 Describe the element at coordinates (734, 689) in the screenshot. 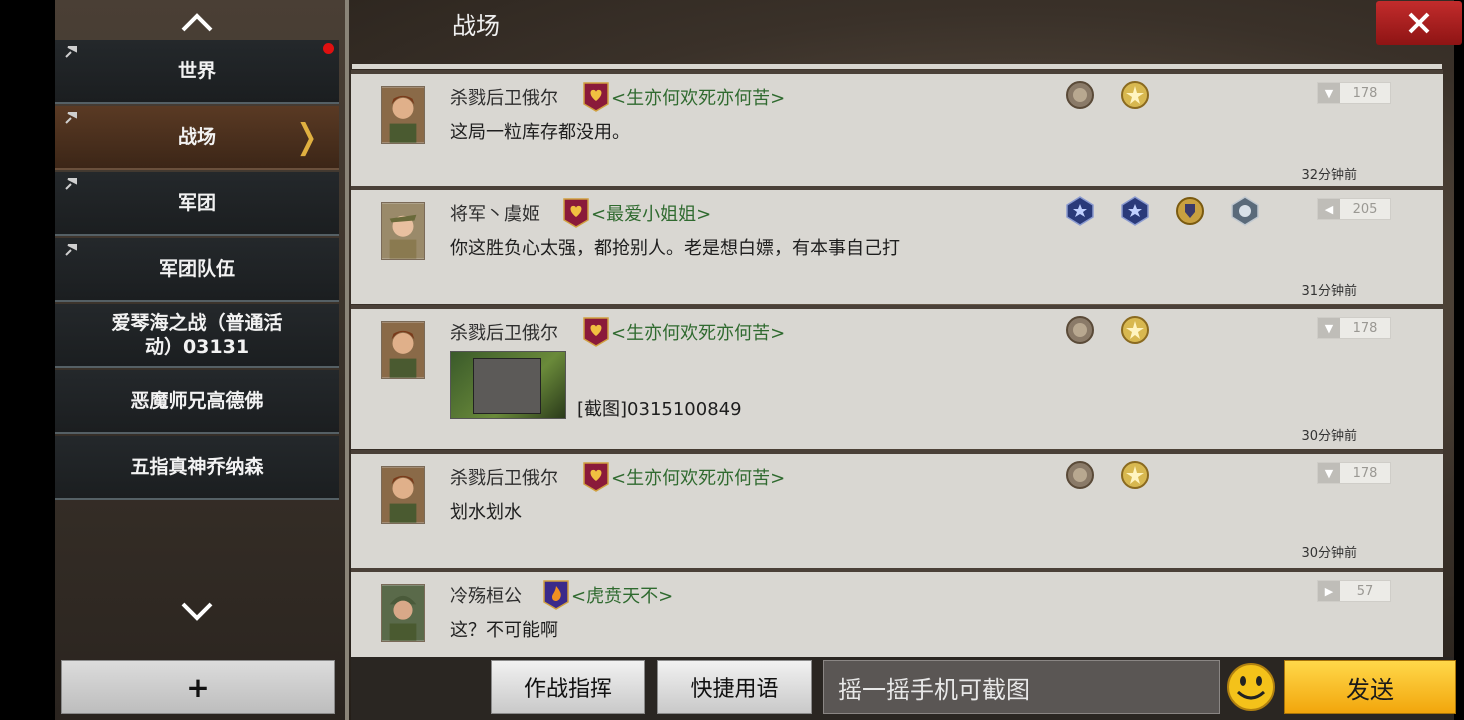

I see `quick-phrases-label: 快捷用语` at that location.